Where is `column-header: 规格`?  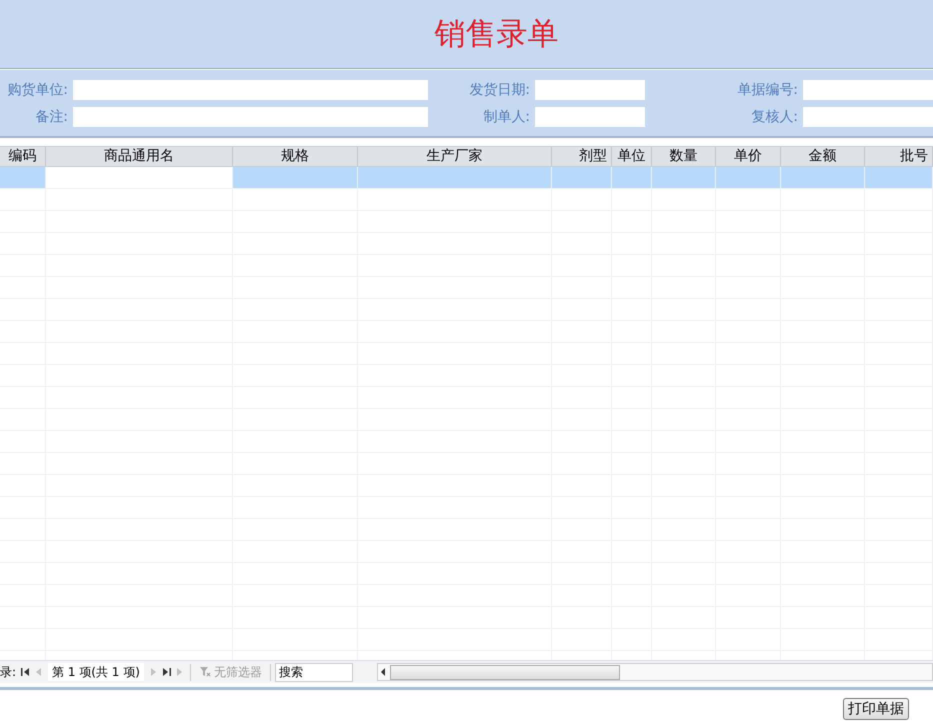
column-header: 规格 is located at coordinates (295, 156).